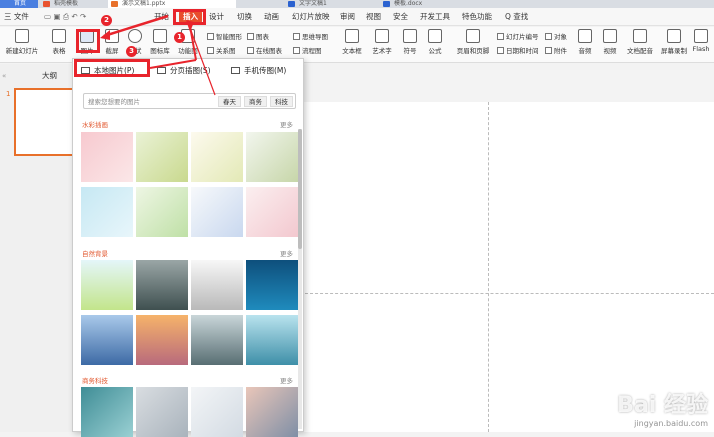  I want to click on chip-business: 商务, so click(255, 101).